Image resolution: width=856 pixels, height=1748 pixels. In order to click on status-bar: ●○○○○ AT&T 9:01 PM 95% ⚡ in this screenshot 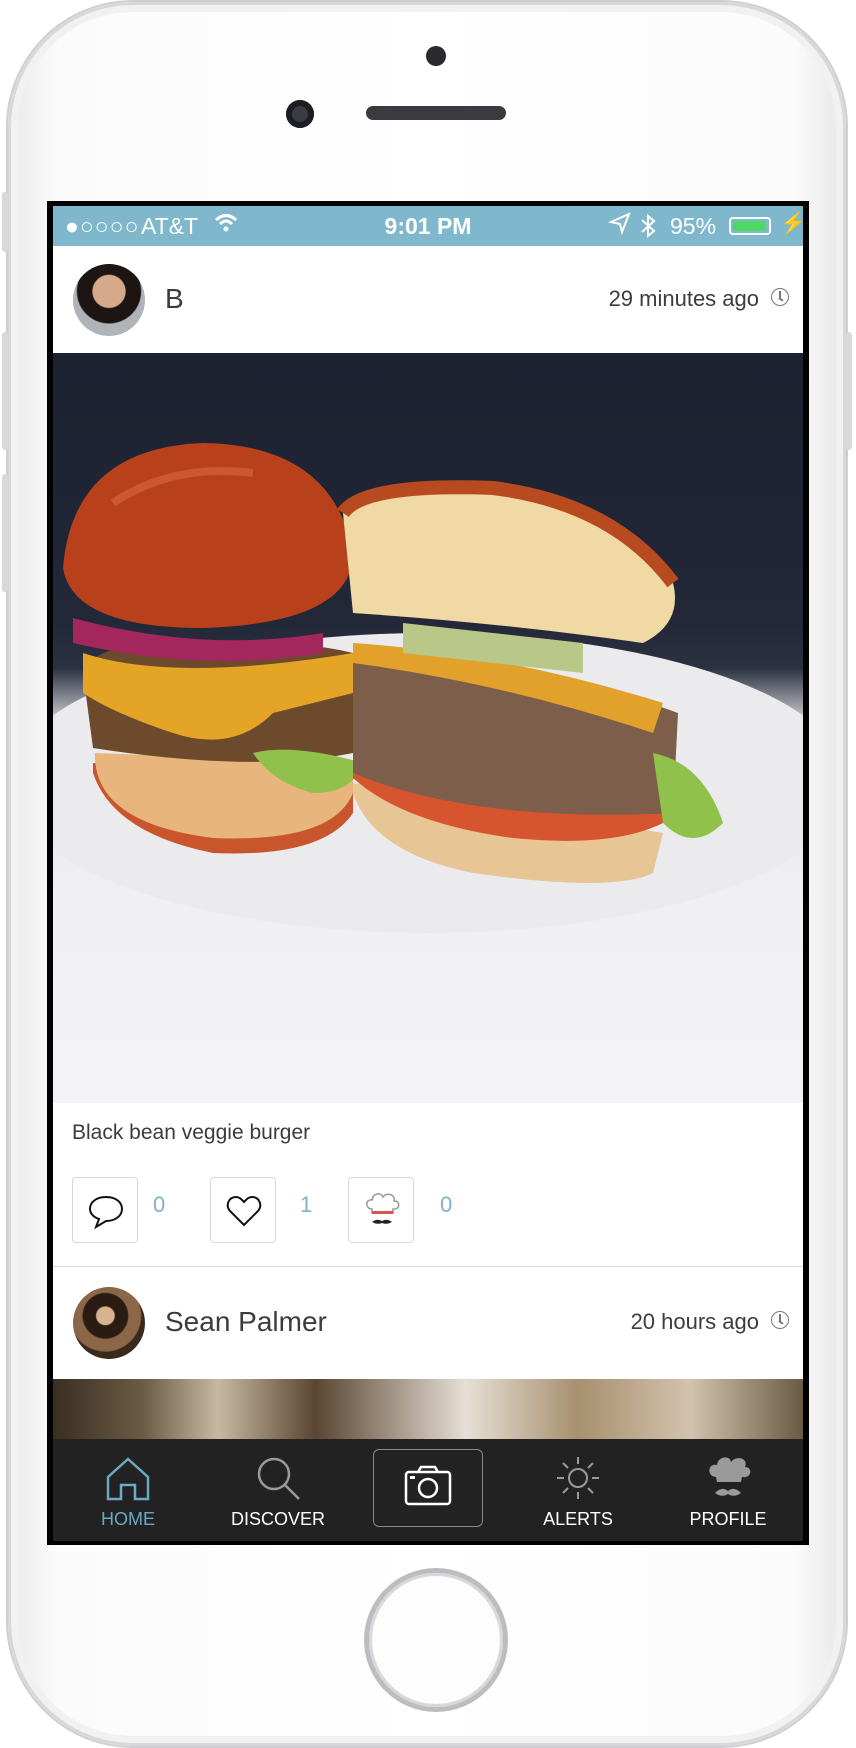, I will do `click(428, 226)`.